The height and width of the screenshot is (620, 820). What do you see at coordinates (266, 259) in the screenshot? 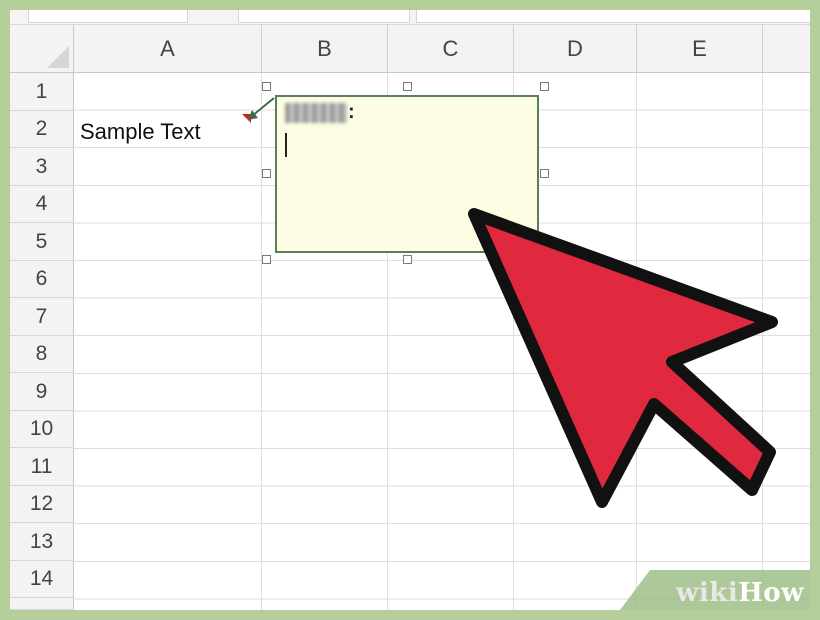
I see `resize-handle-bottom-left` at bounding box center [266, 259].